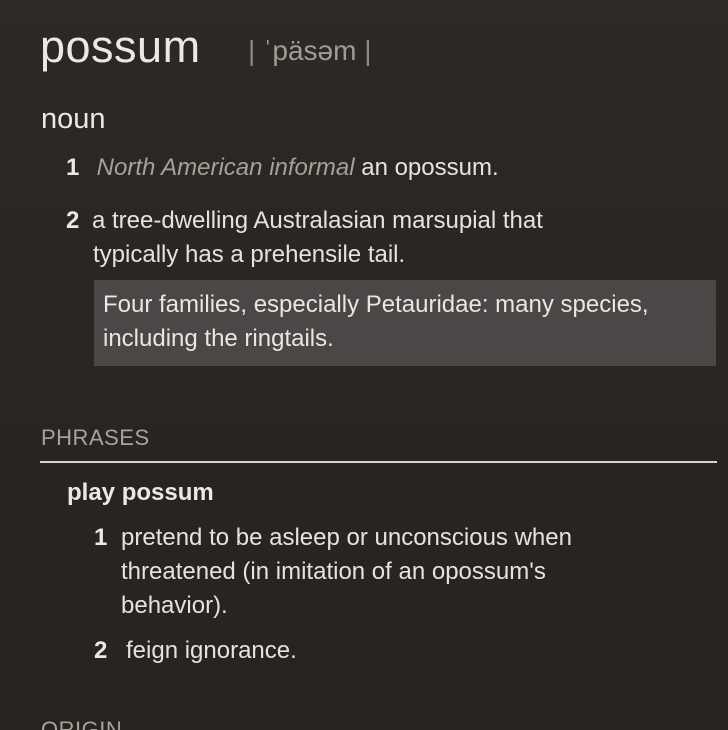 The width and height of the screenshot is (728, 730). I want to click on phrase-title: play possum, so click(140, 492).